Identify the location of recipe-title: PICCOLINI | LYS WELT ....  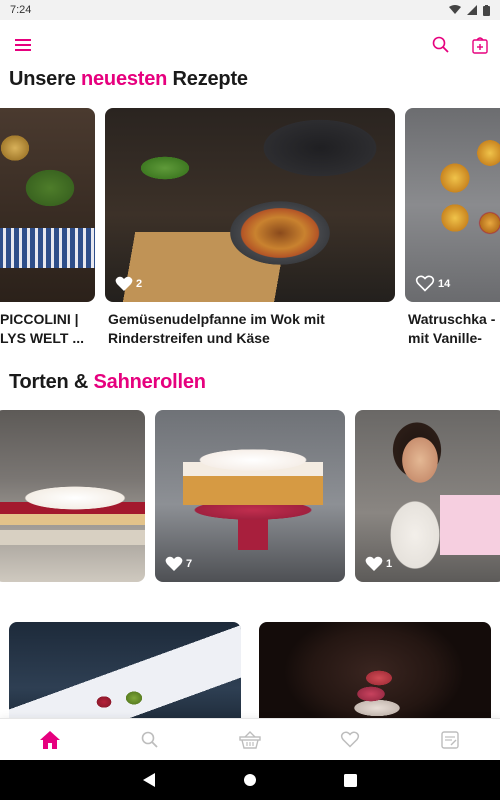
(47, 329).